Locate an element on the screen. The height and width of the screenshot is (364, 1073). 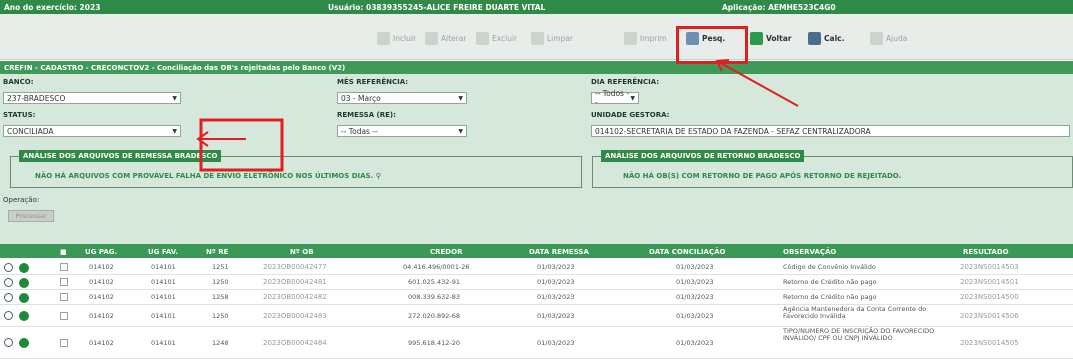
cell-credor: 601.025.432-91 is located at coordinates (434, 282).